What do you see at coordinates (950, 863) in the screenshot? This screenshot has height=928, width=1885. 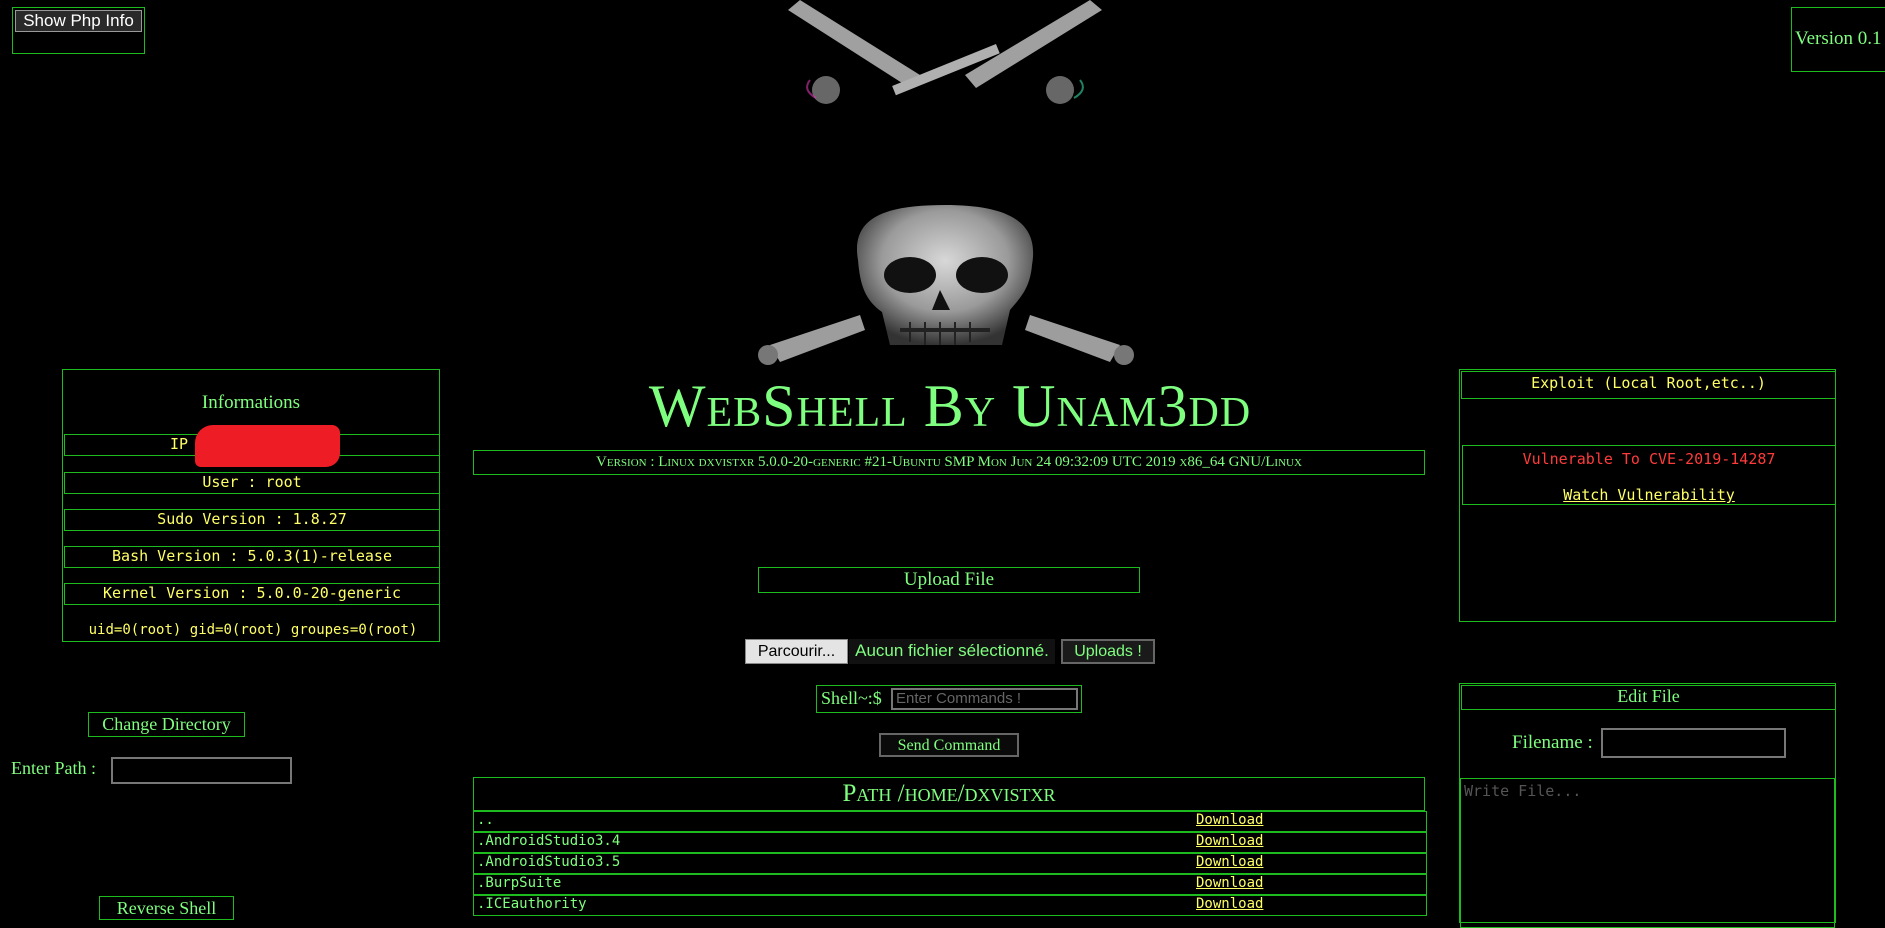 I see `file-row: .AndroidStudio3.5 Download` at bounding box center [950, 863].